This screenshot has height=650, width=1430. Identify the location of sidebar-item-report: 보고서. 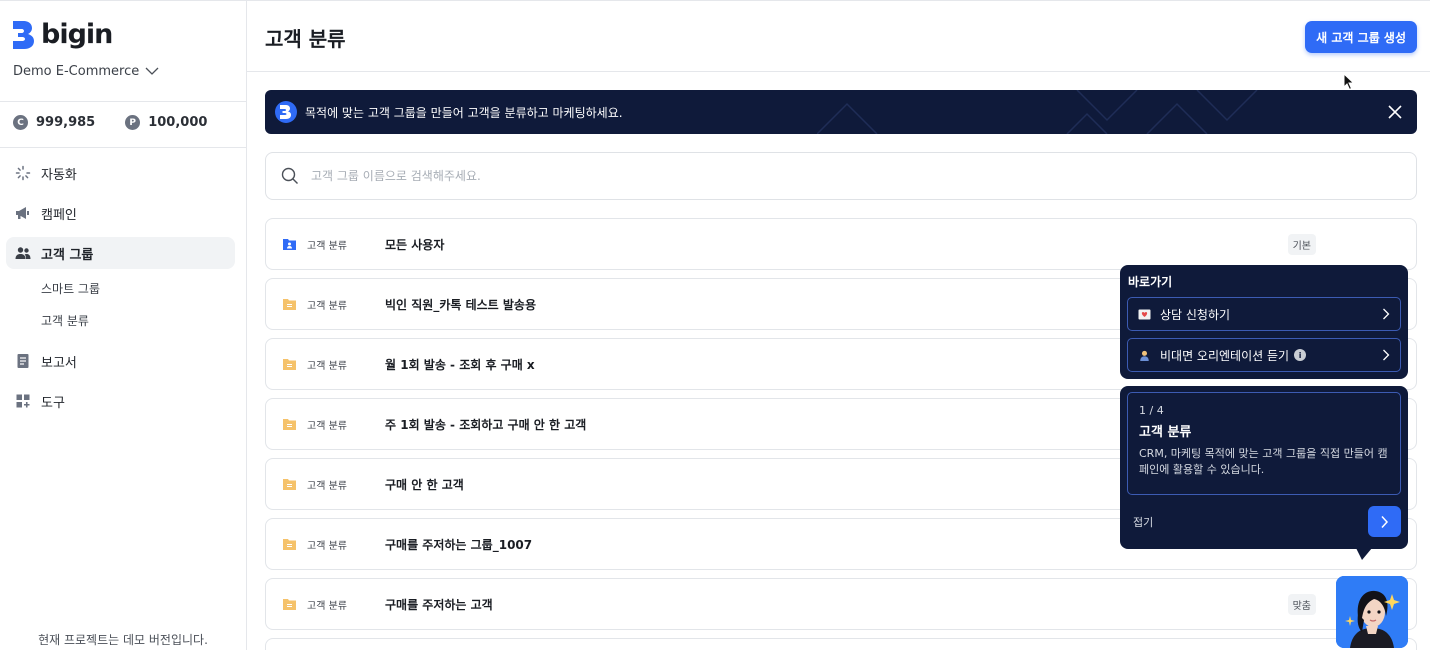
(120, 361).